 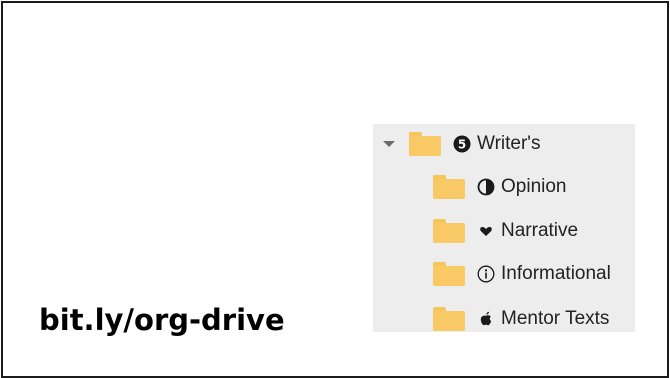 I want to click on folder-label: Opinion, so click(x=534, y=186).